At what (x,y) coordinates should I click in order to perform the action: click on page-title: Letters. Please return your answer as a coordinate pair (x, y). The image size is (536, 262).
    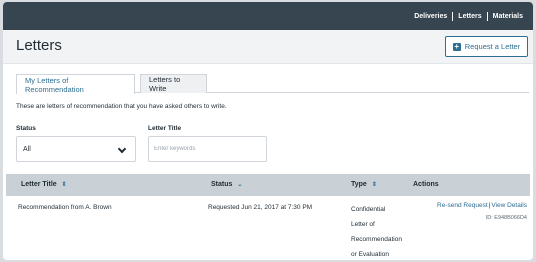
    Looking at the image, I should click on (39, 45).